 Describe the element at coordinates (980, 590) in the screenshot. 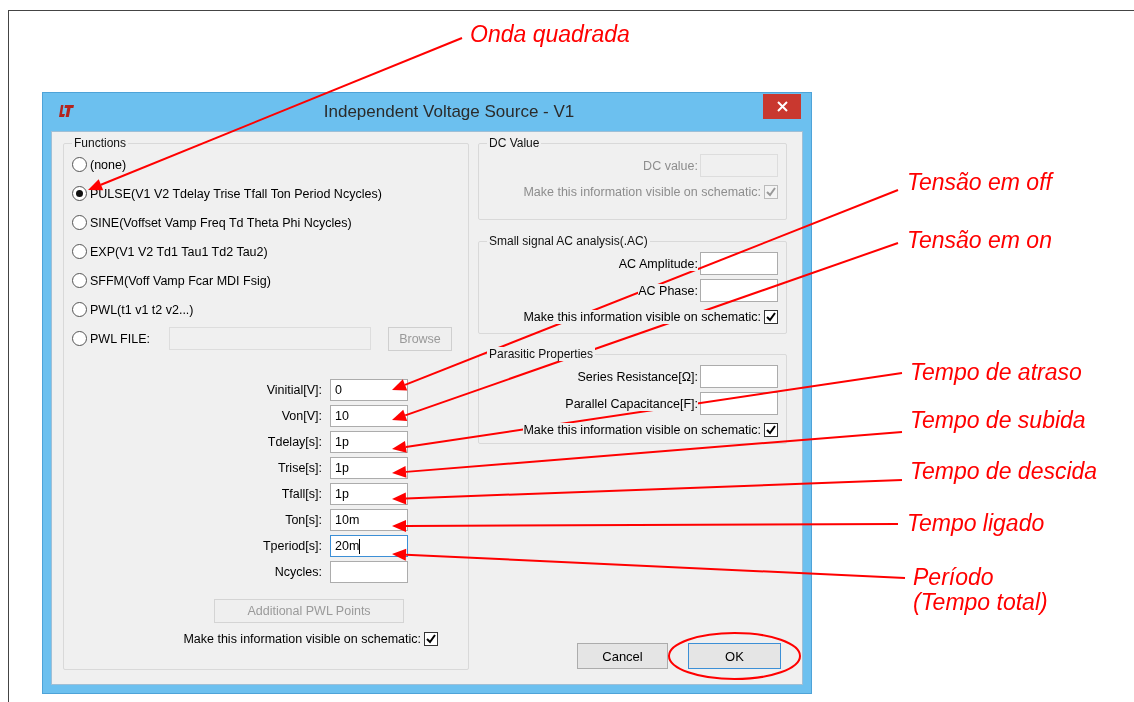

I see `annotation-label: Período (Tempo total)` at that location.